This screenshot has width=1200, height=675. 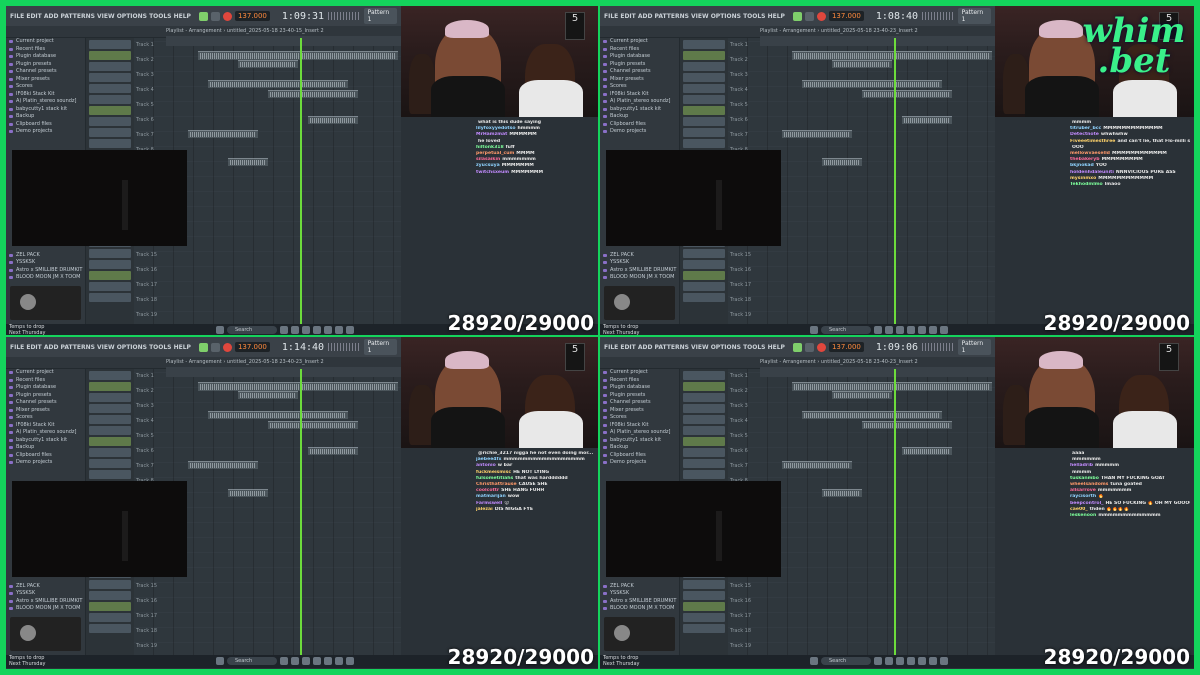 I want to click on chat-username: Christhattrause, so click(x=496, y=484).